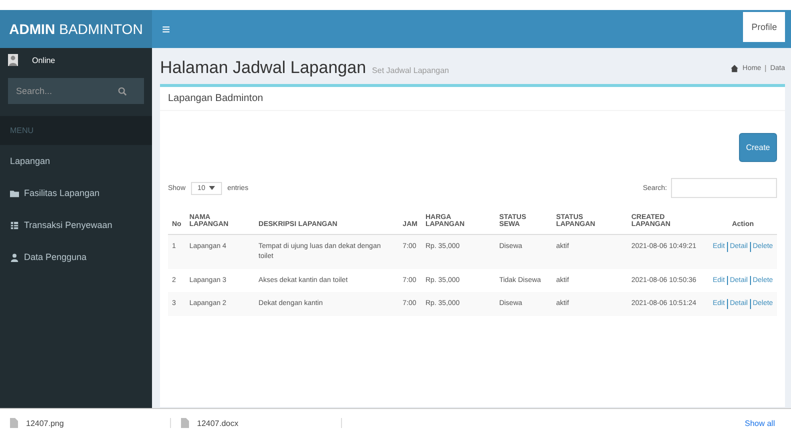 The height and width of the screenshot is (436, 791). I want to click on home-icon, so click(734, 68).